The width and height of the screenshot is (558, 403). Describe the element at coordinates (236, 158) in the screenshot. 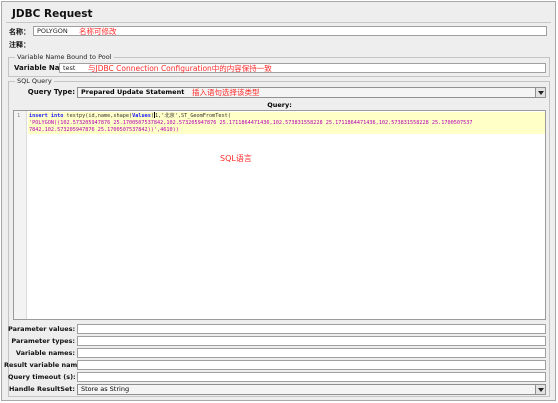

I see `editor-annotation: SQL语言` at that location.